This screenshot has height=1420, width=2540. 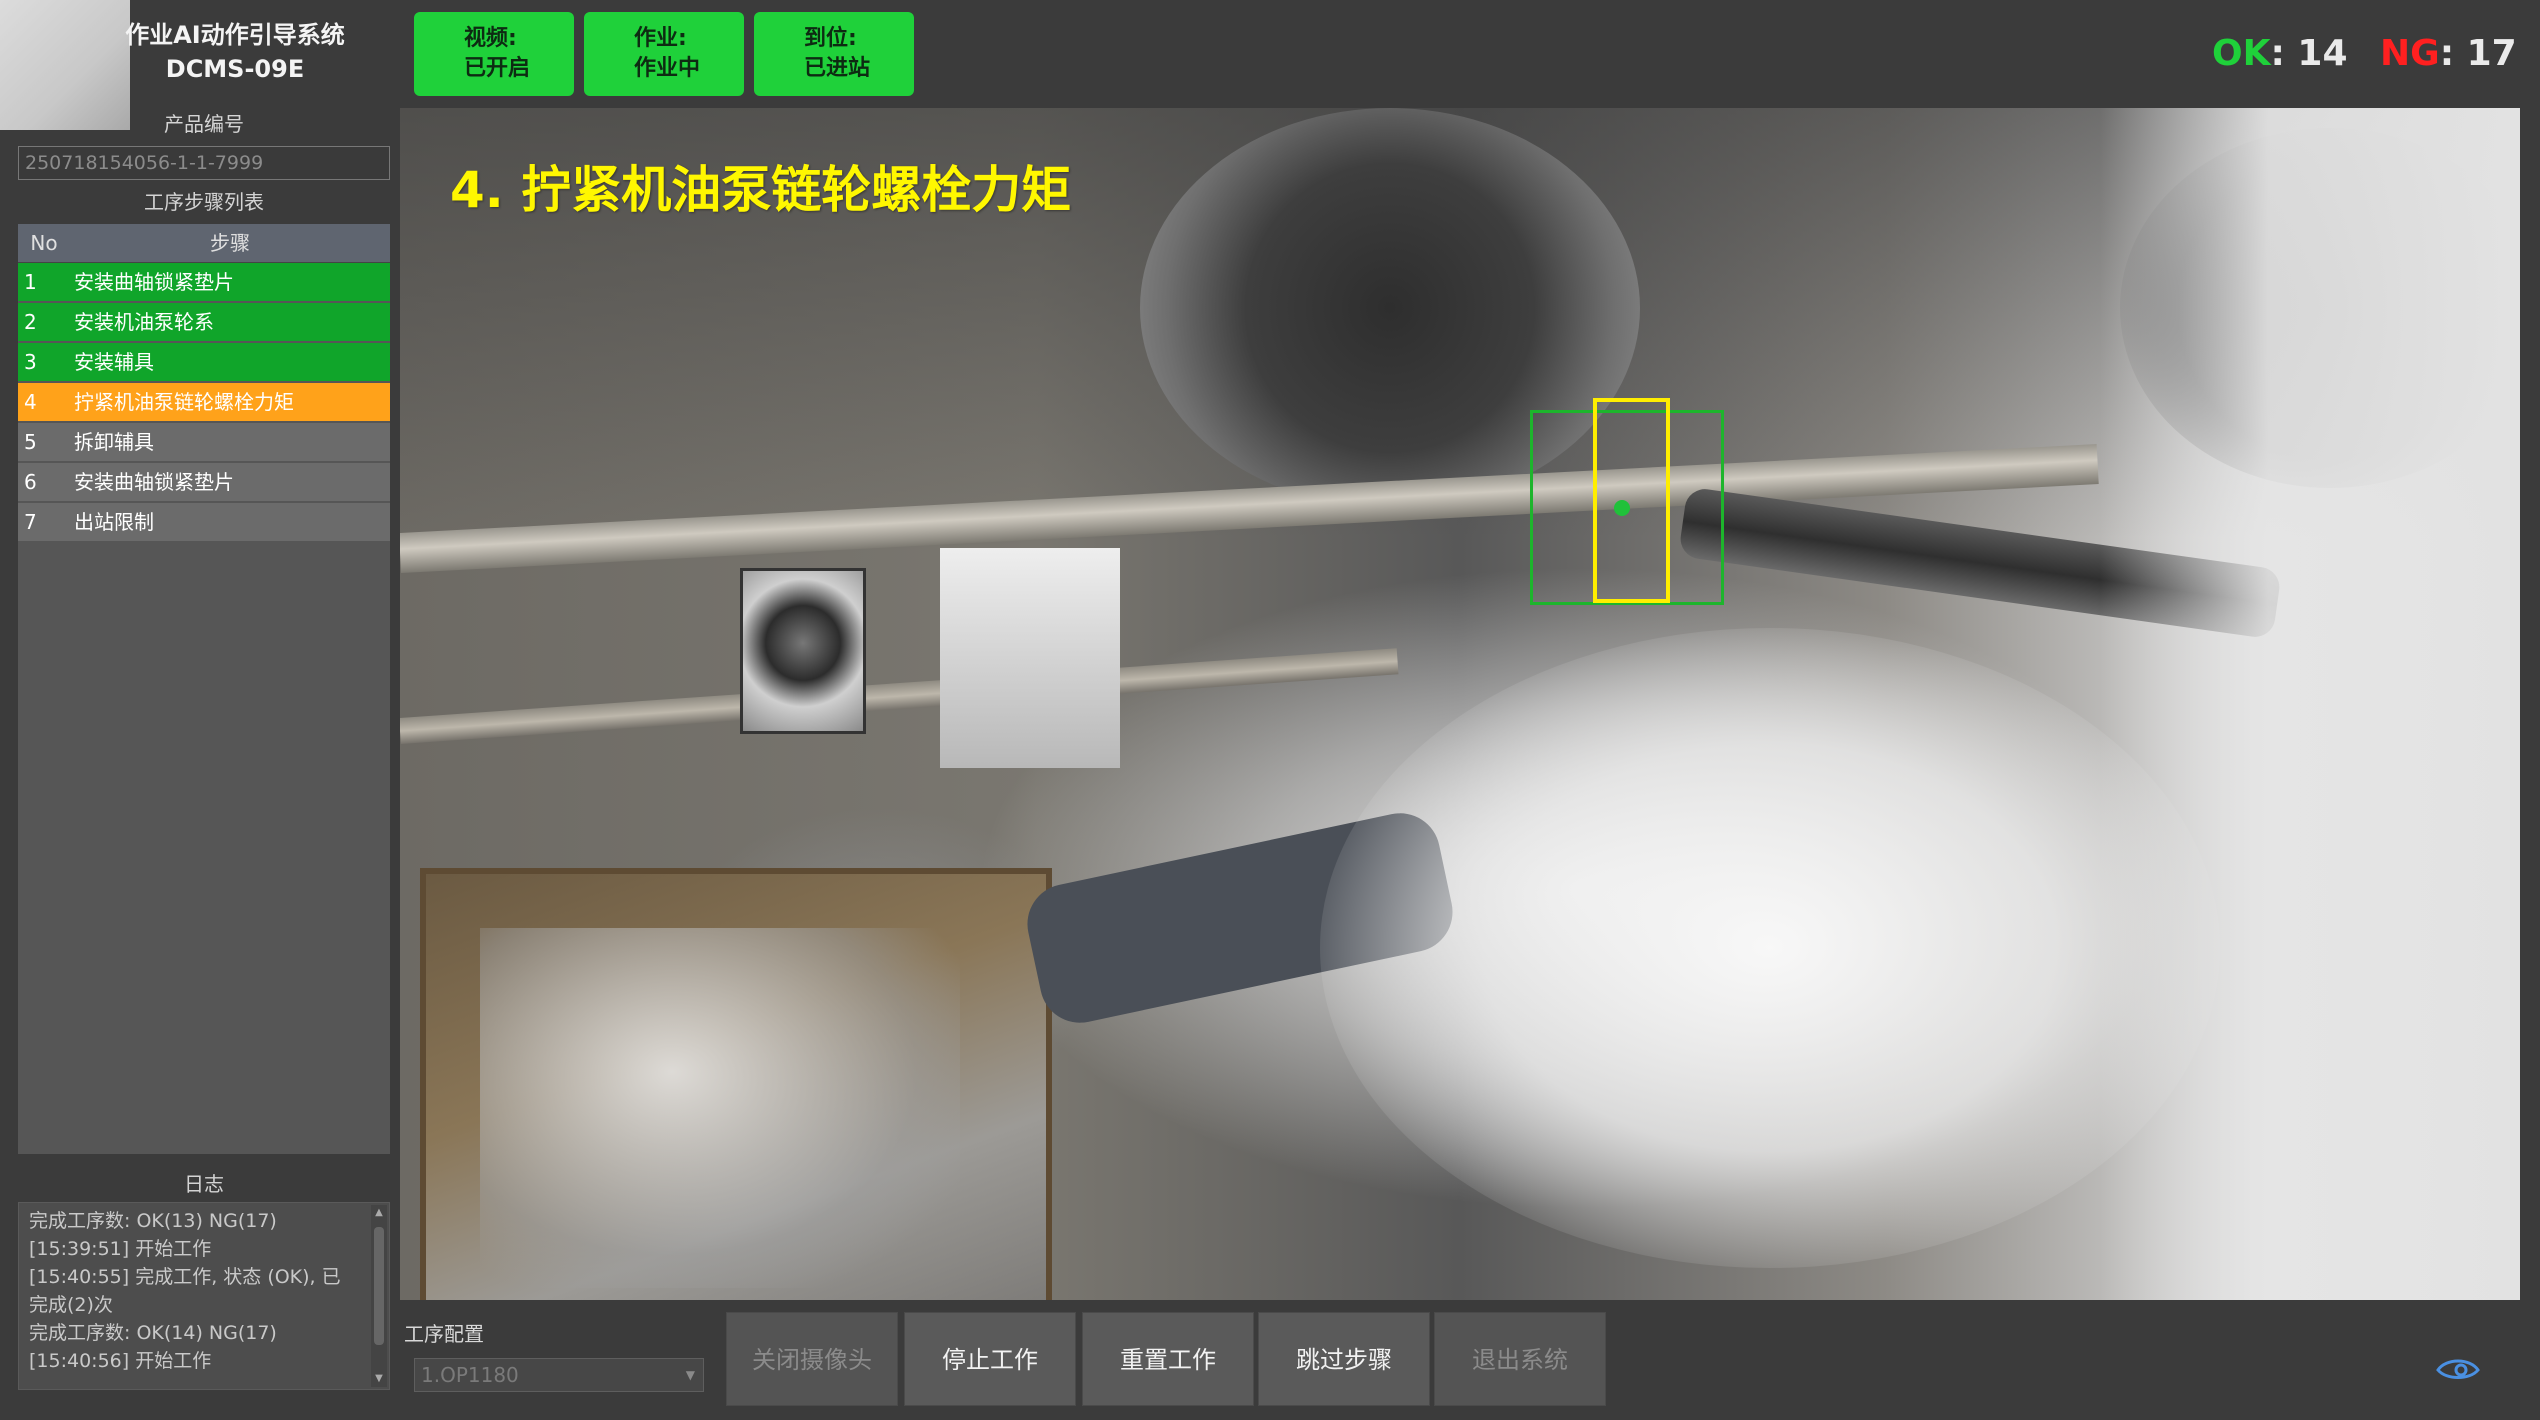 I want to click on ok-count: : 14, so click(x=2309, y=53).